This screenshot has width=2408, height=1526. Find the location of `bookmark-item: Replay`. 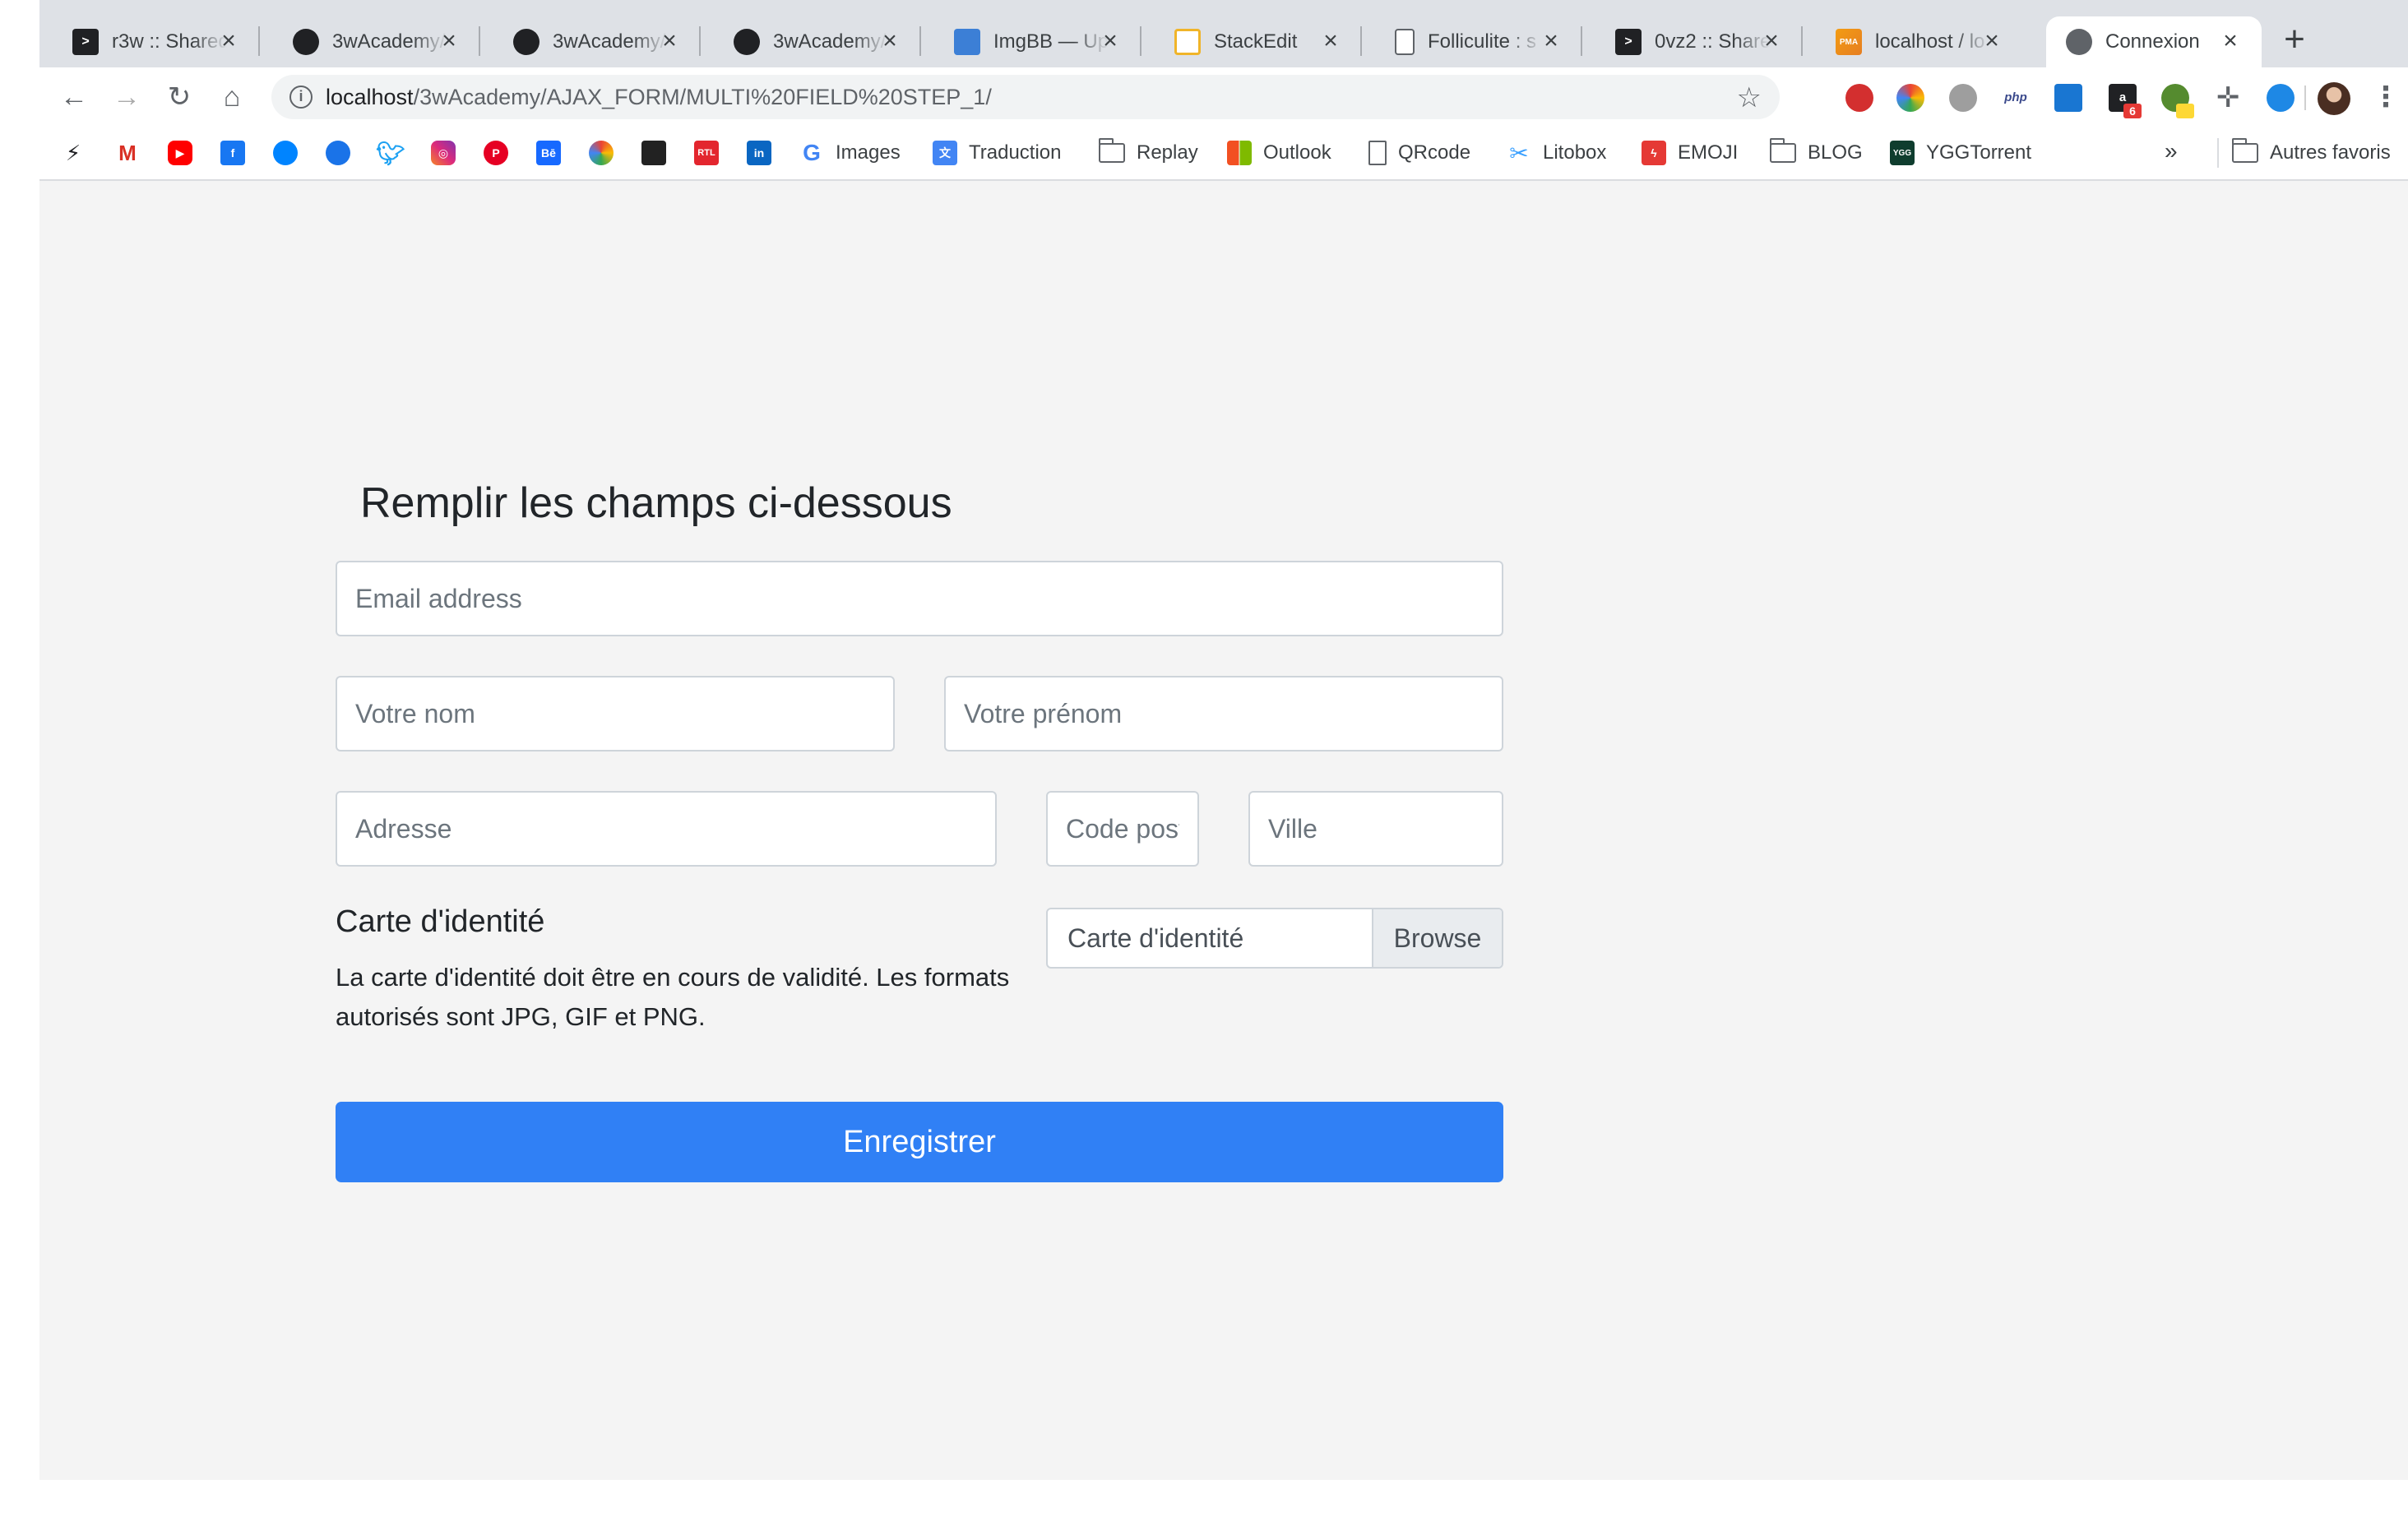

bookmark-item: Replay is located at coordinates (1148, 153).